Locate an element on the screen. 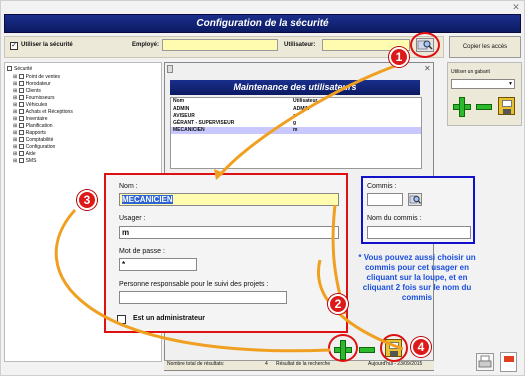 The height and width of the screenshot is (376, 525). tree-item: ⊞ Clients is located at coordinates (27, 91).